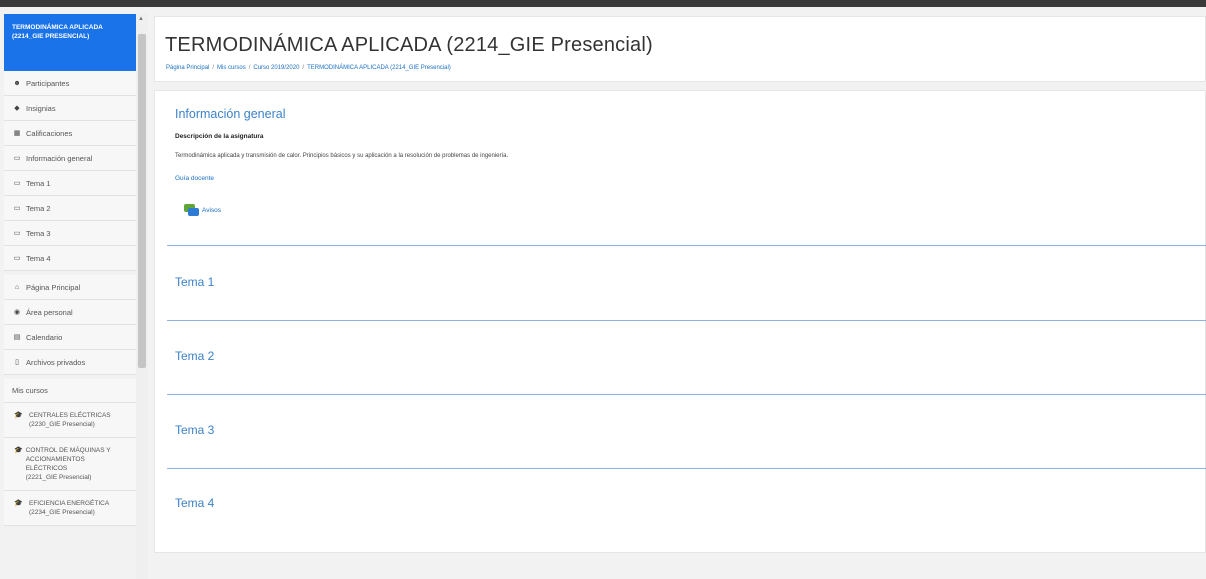 This screenshot has width=1206, height=579. I want to click on section-title-tema-3: Tema 3, so click(194, 430).